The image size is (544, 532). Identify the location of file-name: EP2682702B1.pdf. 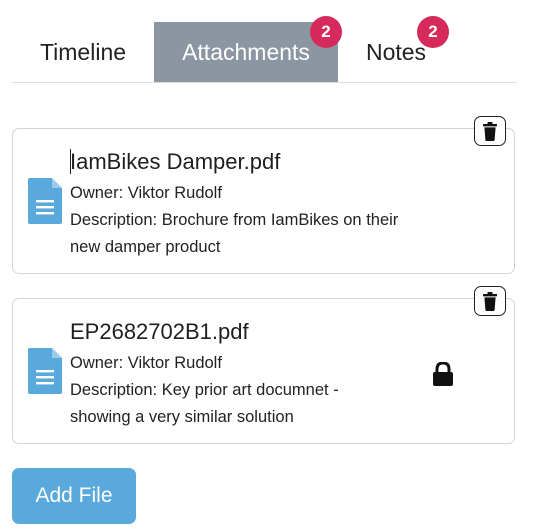
(159, 332).